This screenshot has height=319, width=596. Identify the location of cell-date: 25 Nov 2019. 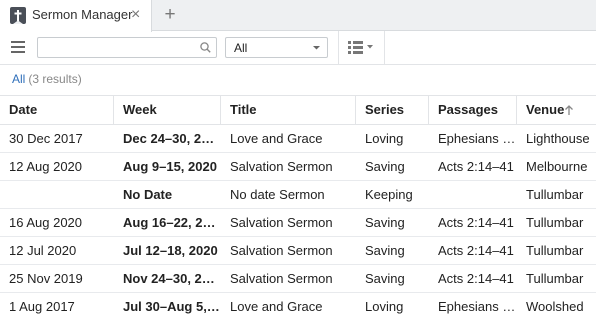
(46, 278).